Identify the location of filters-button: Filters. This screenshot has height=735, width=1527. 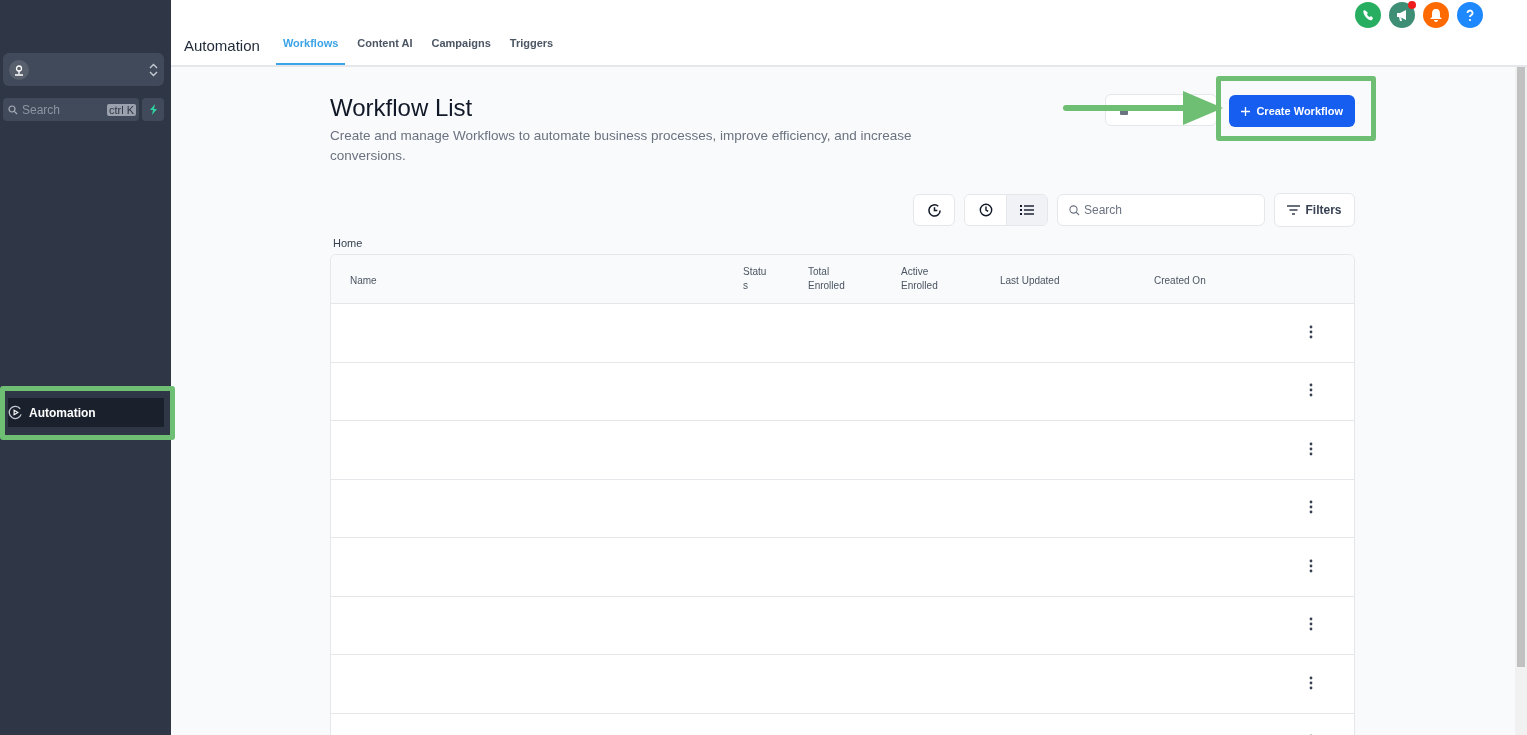
(1314, 210).